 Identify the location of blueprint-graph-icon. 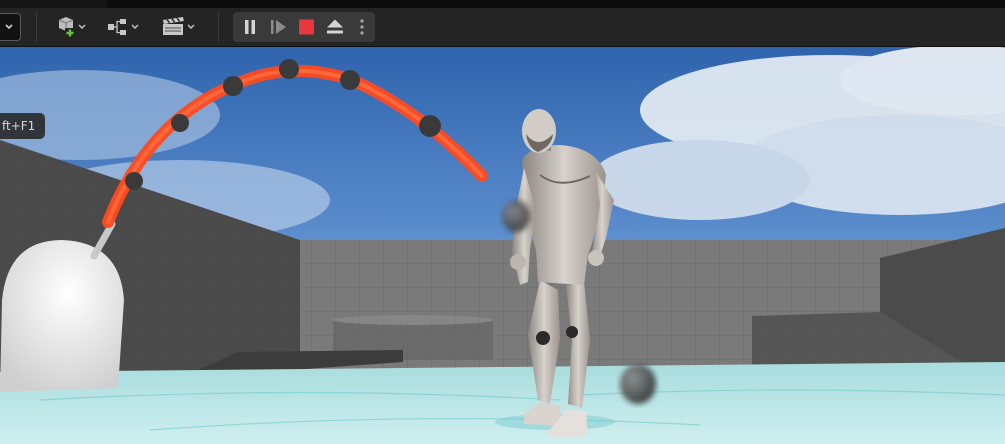
(123, 27).